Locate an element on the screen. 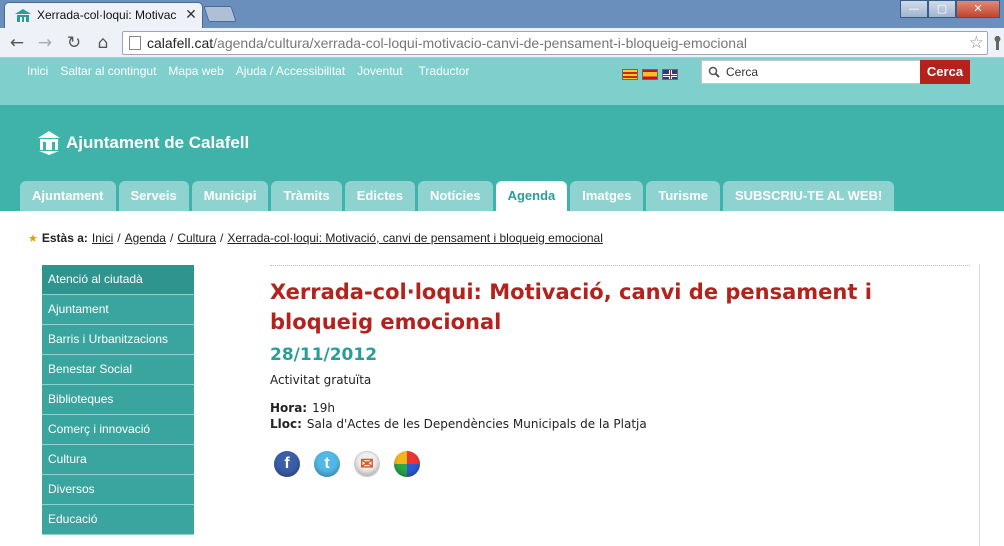  search-icon is located at coordinates (714, 72).